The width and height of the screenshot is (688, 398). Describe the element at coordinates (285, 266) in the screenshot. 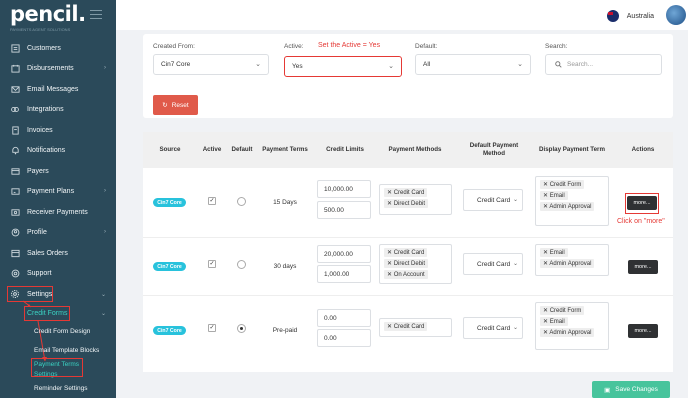

I see `payment-terms-value: 30 days` at that location.